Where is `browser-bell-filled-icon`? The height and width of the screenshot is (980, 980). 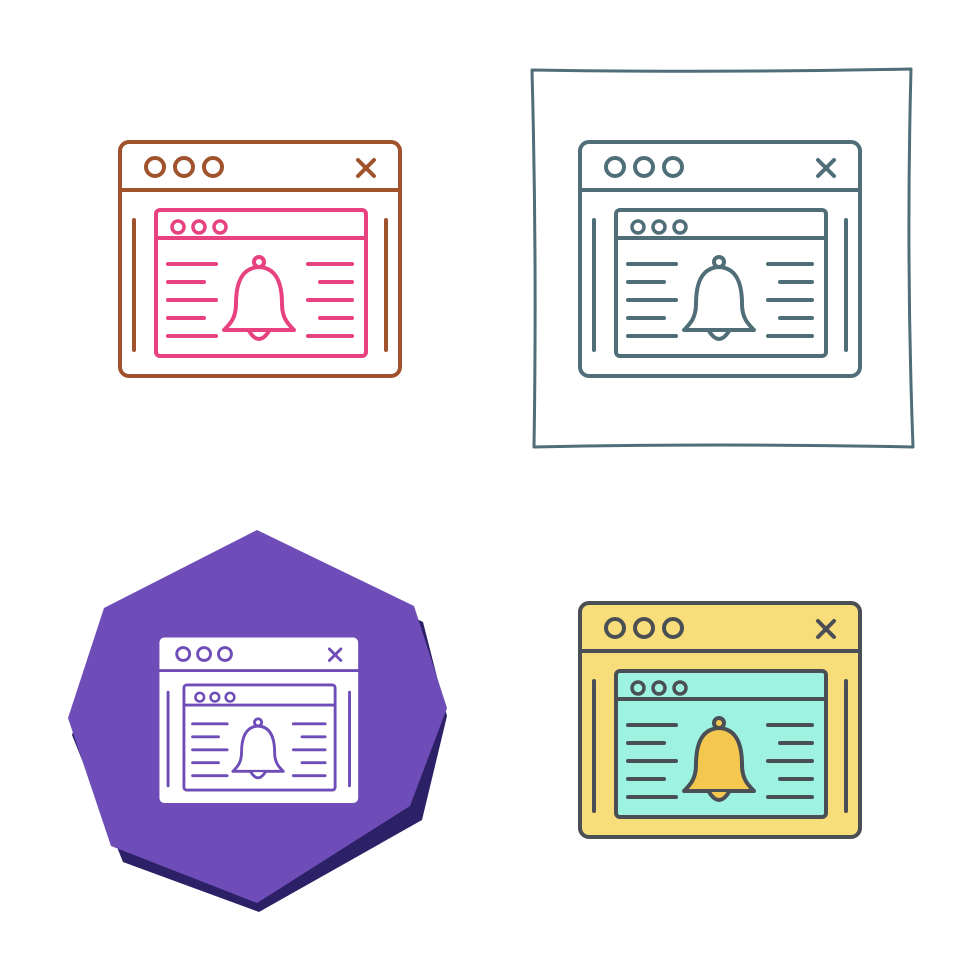
browser-bell-filled-icon is located at coordinates (720, 720).